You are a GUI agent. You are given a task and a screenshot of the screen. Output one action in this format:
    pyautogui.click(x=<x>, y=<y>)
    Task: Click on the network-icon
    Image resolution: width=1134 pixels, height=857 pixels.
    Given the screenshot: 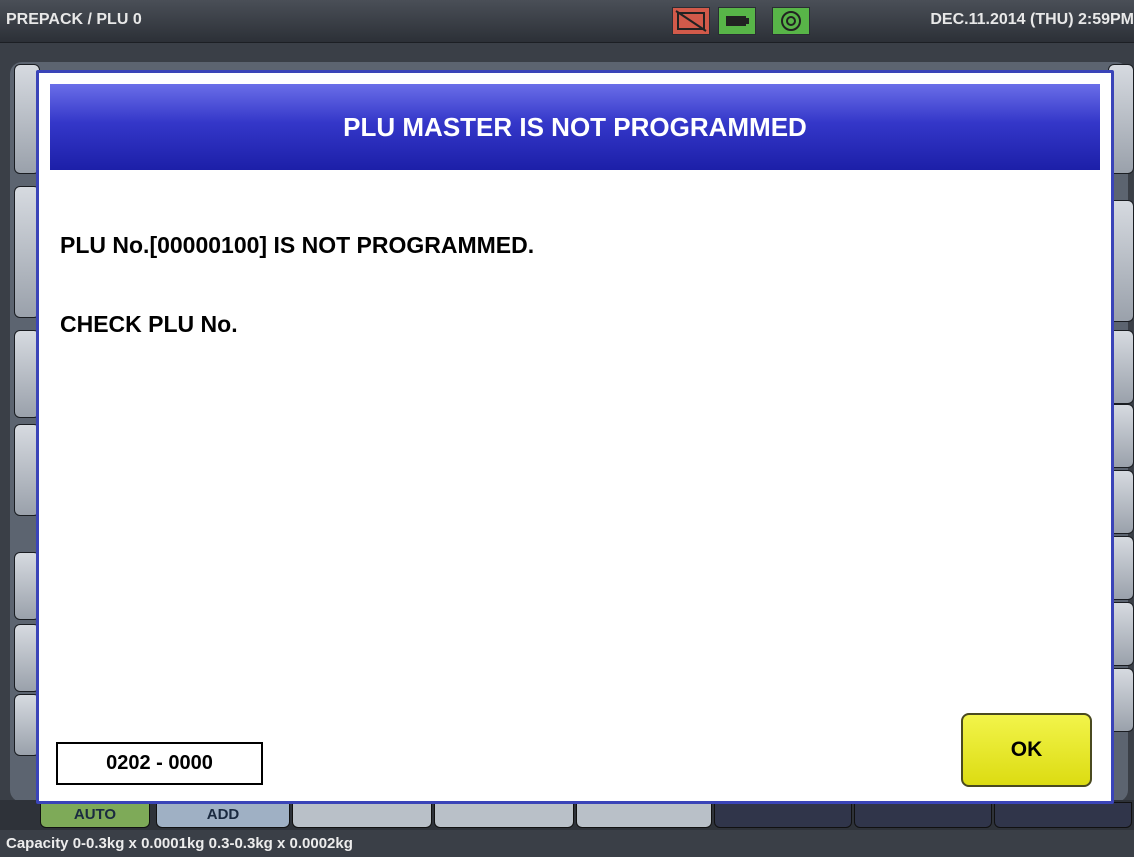 What is the action you would take?
    pyautogui.click(x=791, y=21)
    